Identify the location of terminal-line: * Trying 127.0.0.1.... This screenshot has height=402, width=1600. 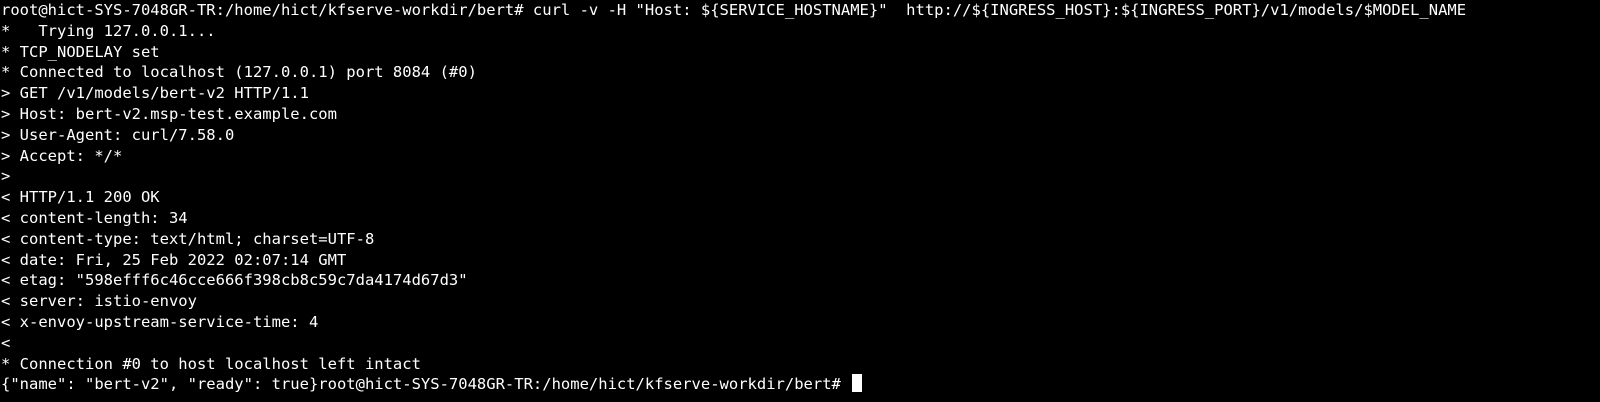
(108, 30).